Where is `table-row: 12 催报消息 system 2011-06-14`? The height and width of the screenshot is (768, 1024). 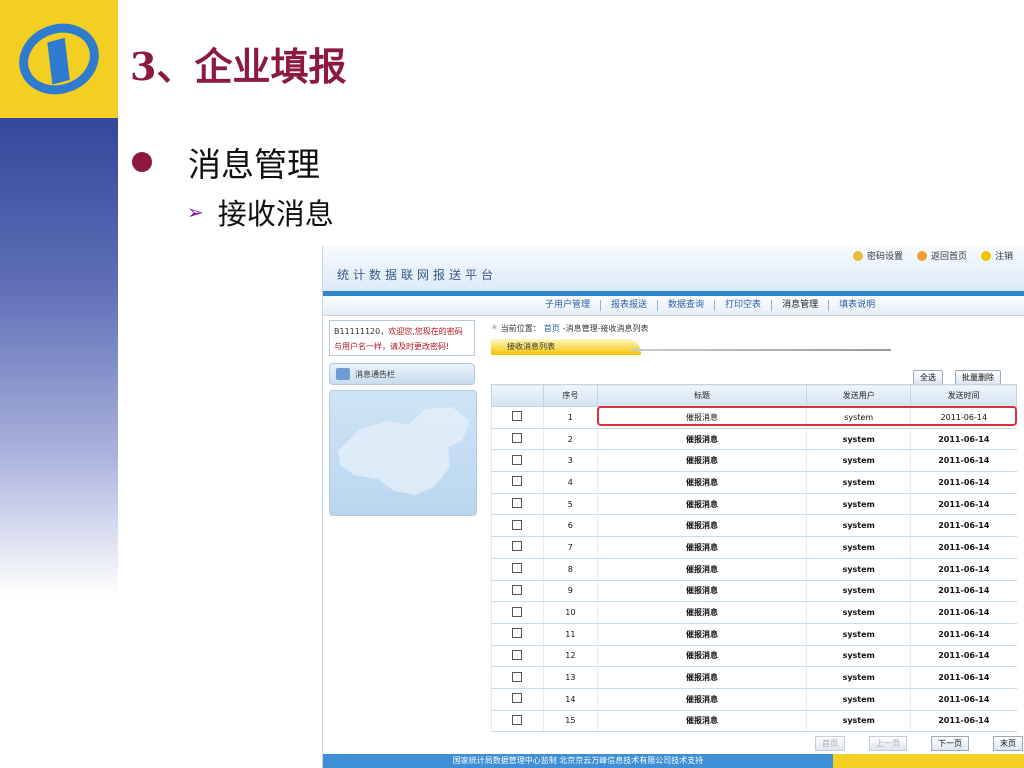 table-row: 12 催报消息 system 2011-06-14 is located at coordinates (754, 656).